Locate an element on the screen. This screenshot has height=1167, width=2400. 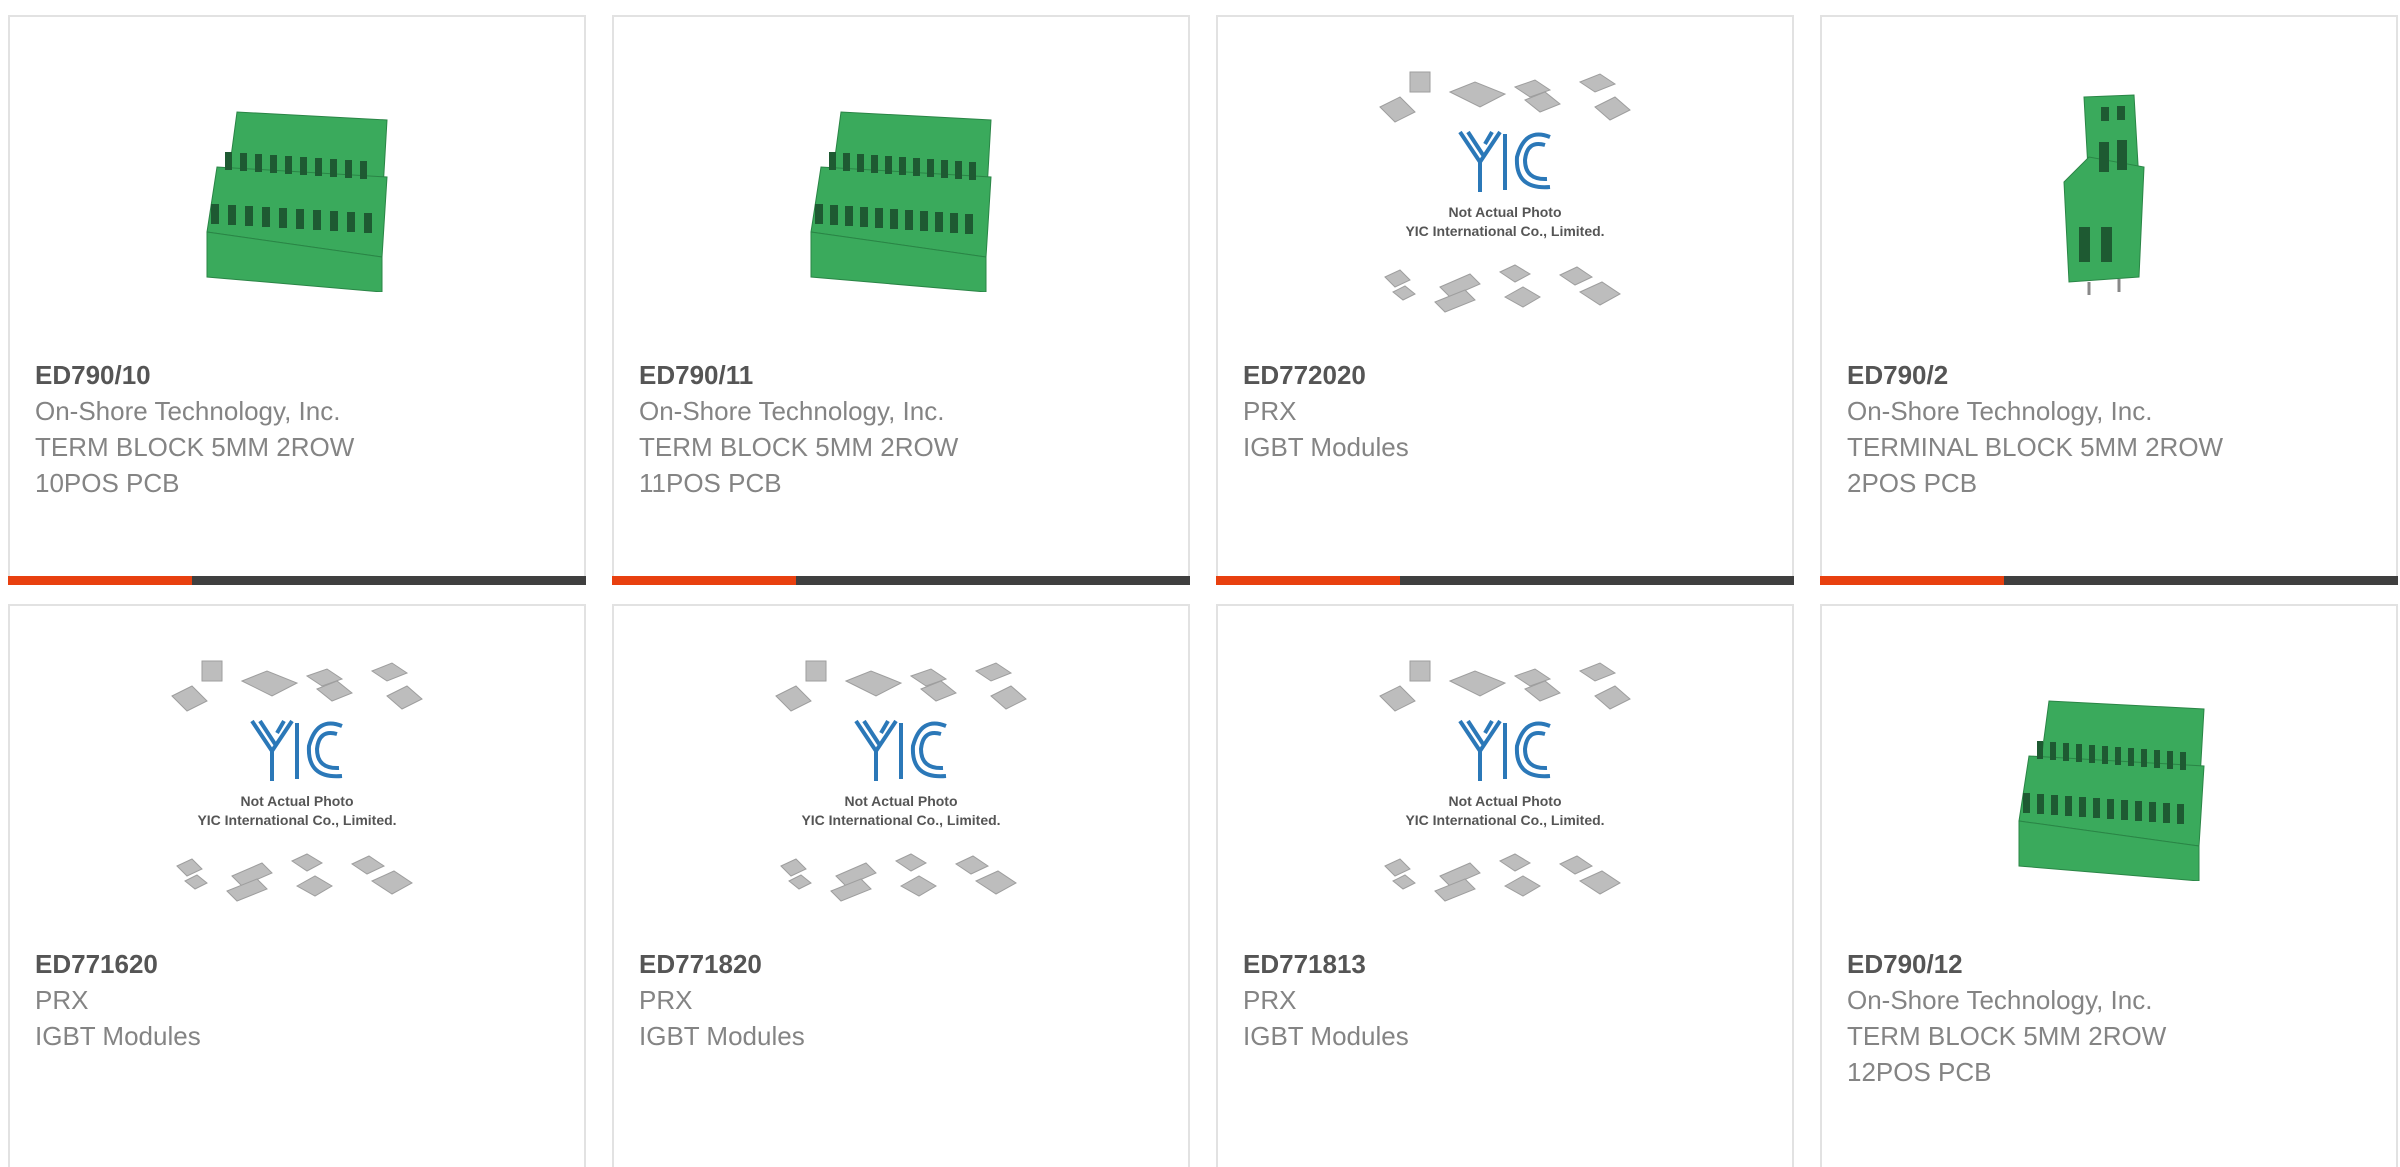
part-number: ED771820 is located at coordinates (903, 964).